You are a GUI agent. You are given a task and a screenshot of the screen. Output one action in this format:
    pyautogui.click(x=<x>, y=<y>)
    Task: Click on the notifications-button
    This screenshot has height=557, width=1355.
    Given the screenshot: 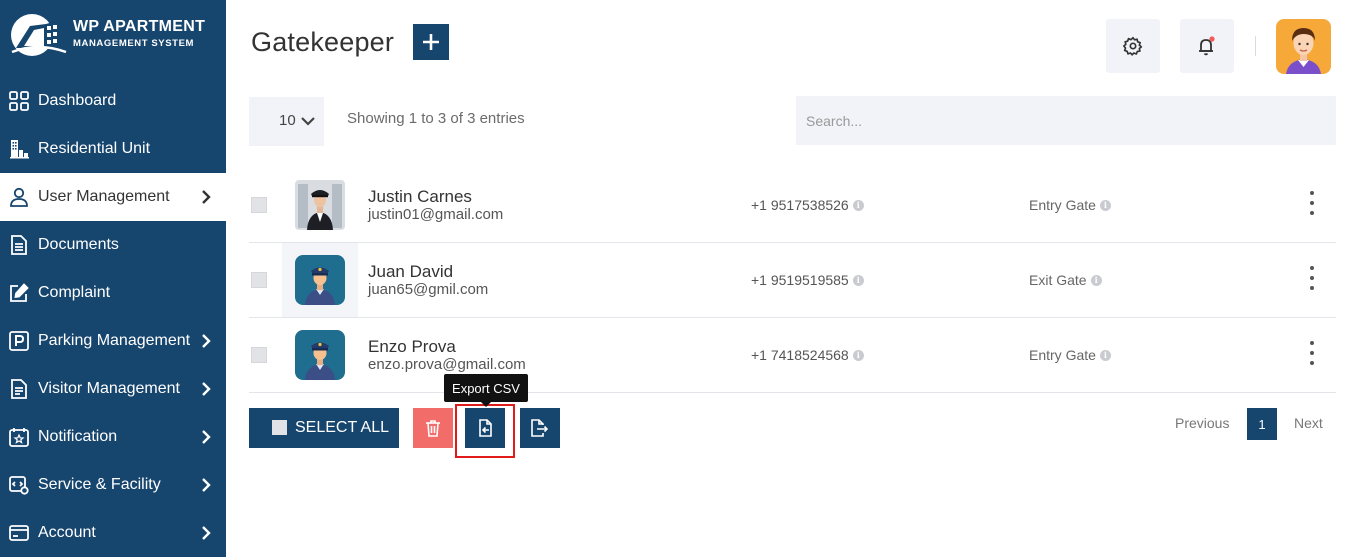 What is the action you would take?
    pyautogui.click(x=1207, y=46)
    